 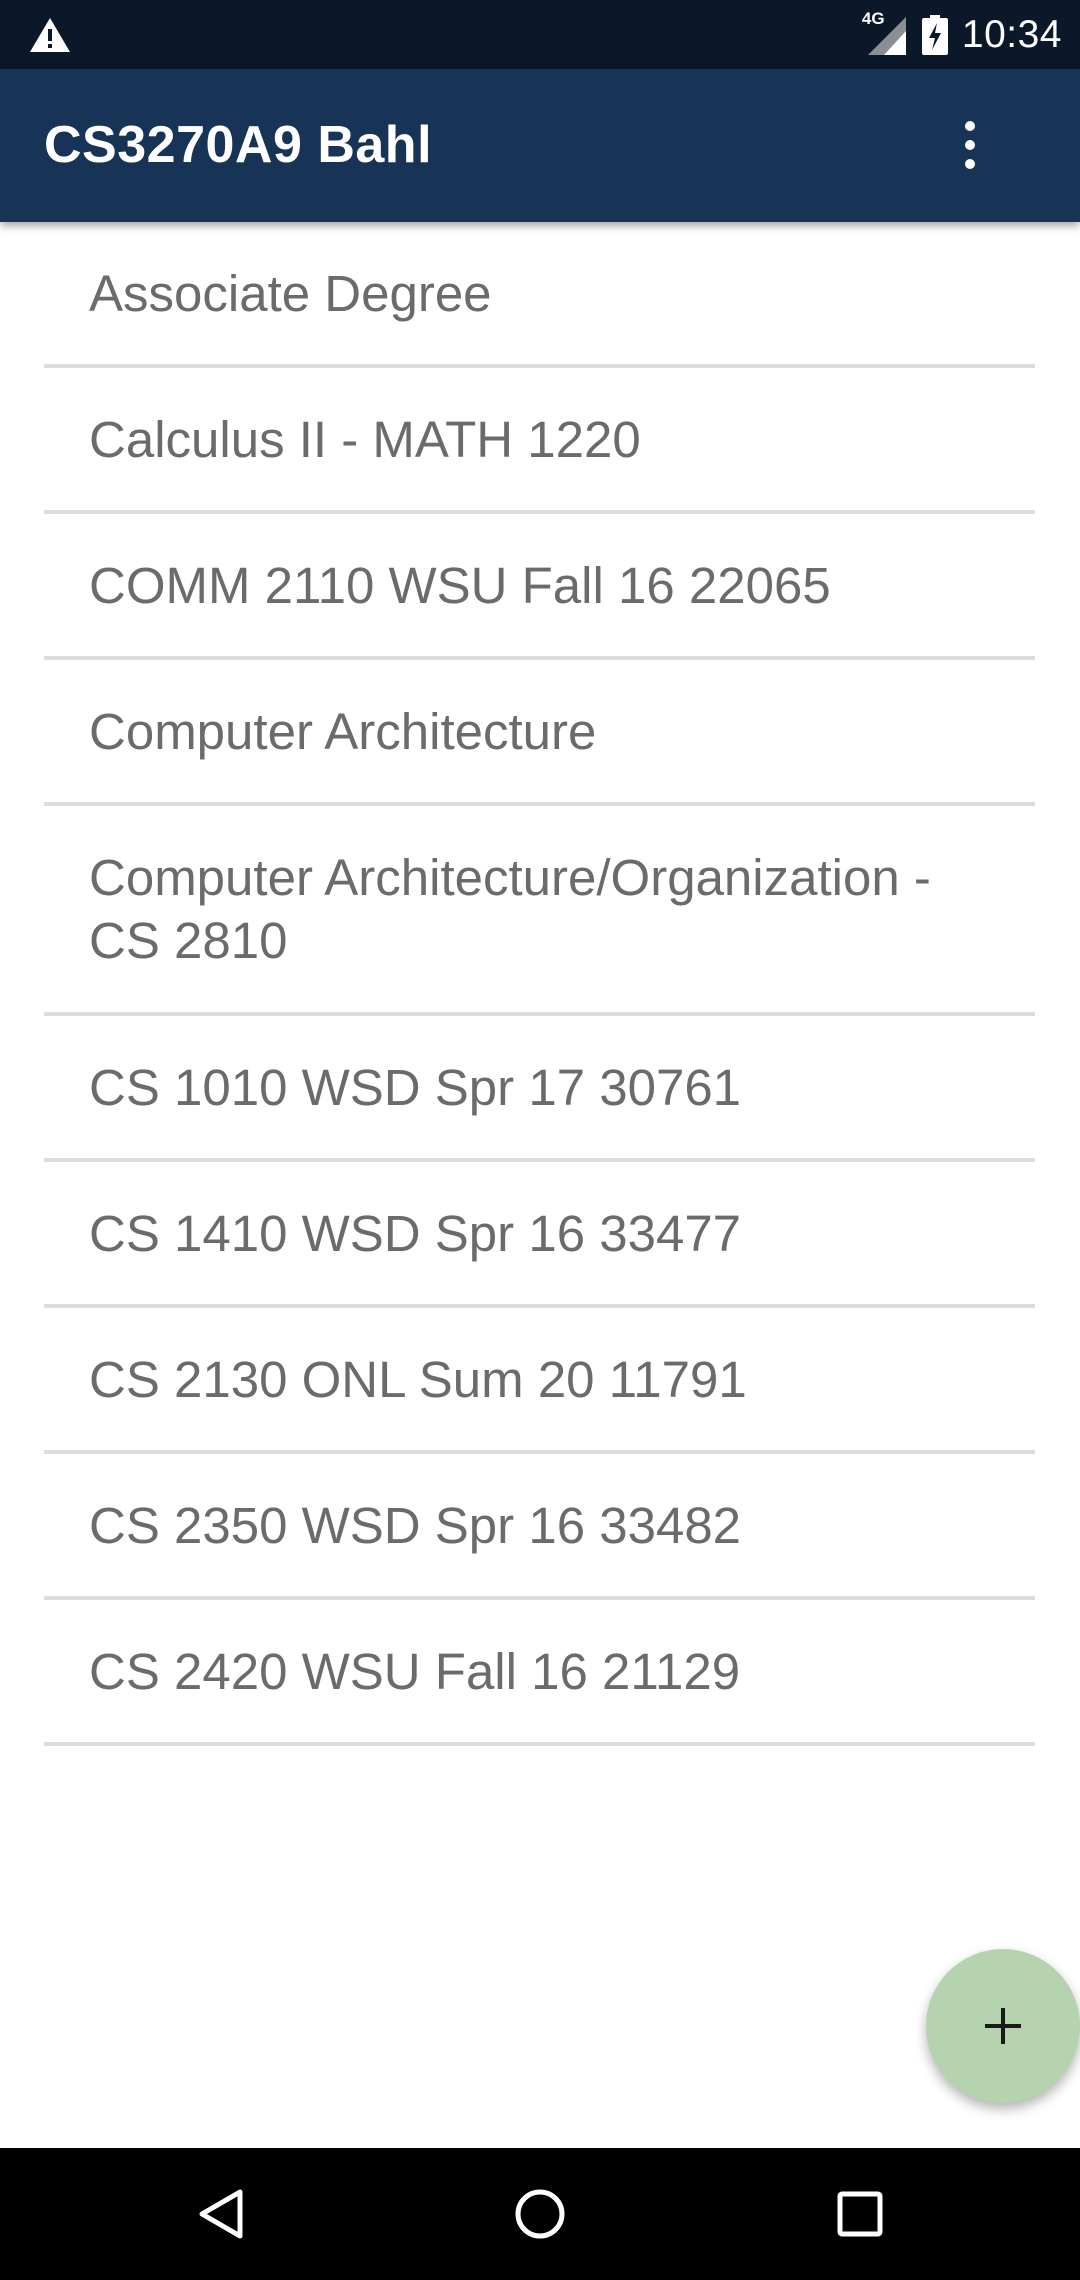 What do you see at coordinates (970, 145) in the screenshot?
I see `overflow-menu-icon` at bounding box center [970, 145].